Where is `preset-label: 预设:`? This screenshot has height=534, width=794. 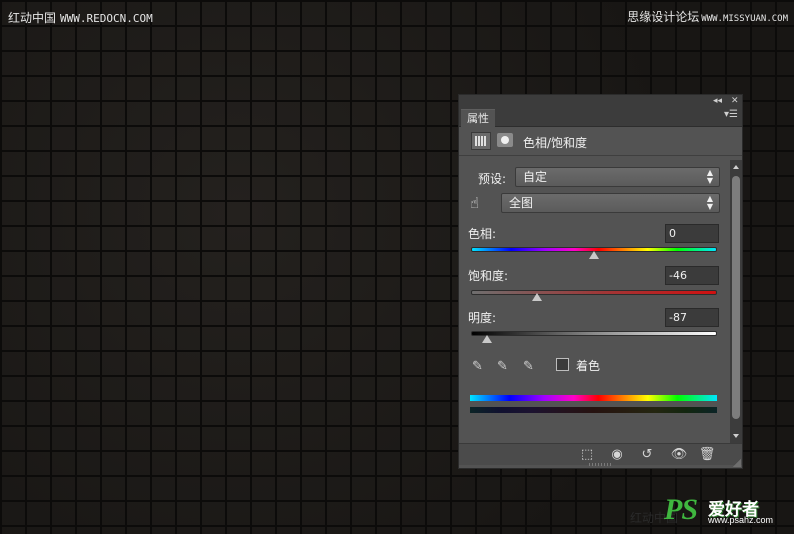 preset-label: 预设: is located at coordinates (492, 179).